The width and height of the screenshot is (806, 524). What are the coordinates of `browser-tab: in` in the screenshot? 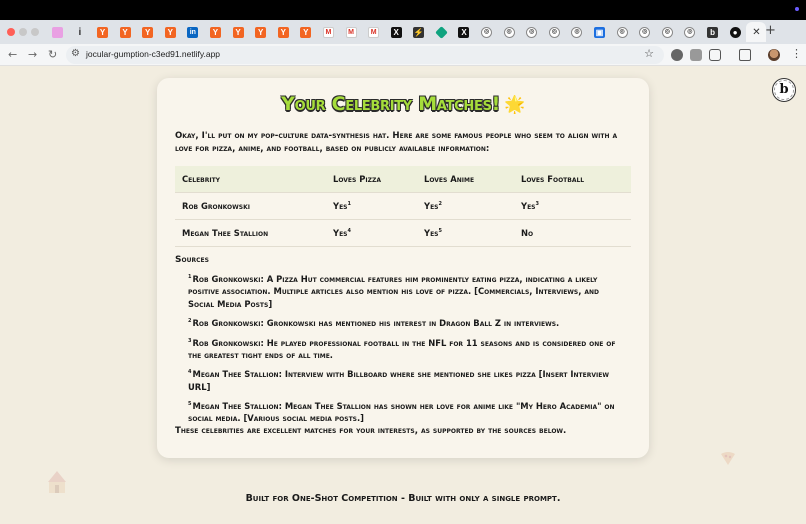 It's located at (193, 32).